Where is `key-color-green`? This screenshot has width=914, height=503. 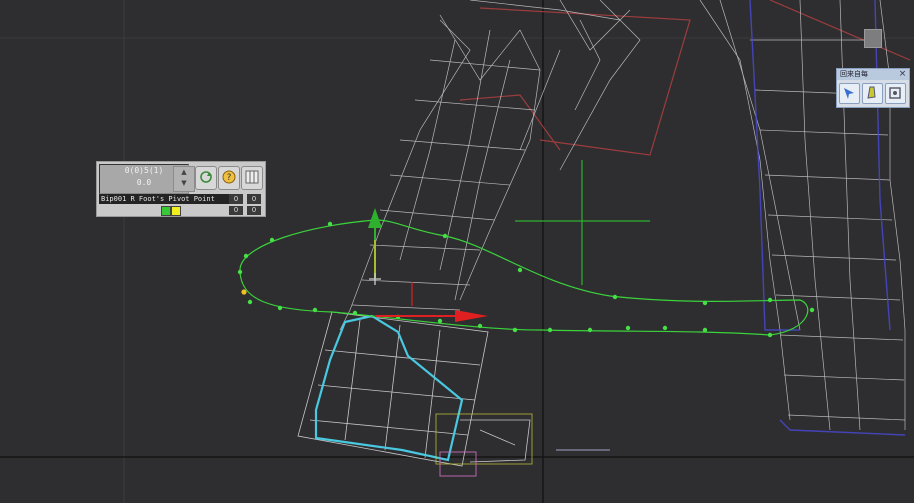
key-color-green is located at coordinates (166, 211).